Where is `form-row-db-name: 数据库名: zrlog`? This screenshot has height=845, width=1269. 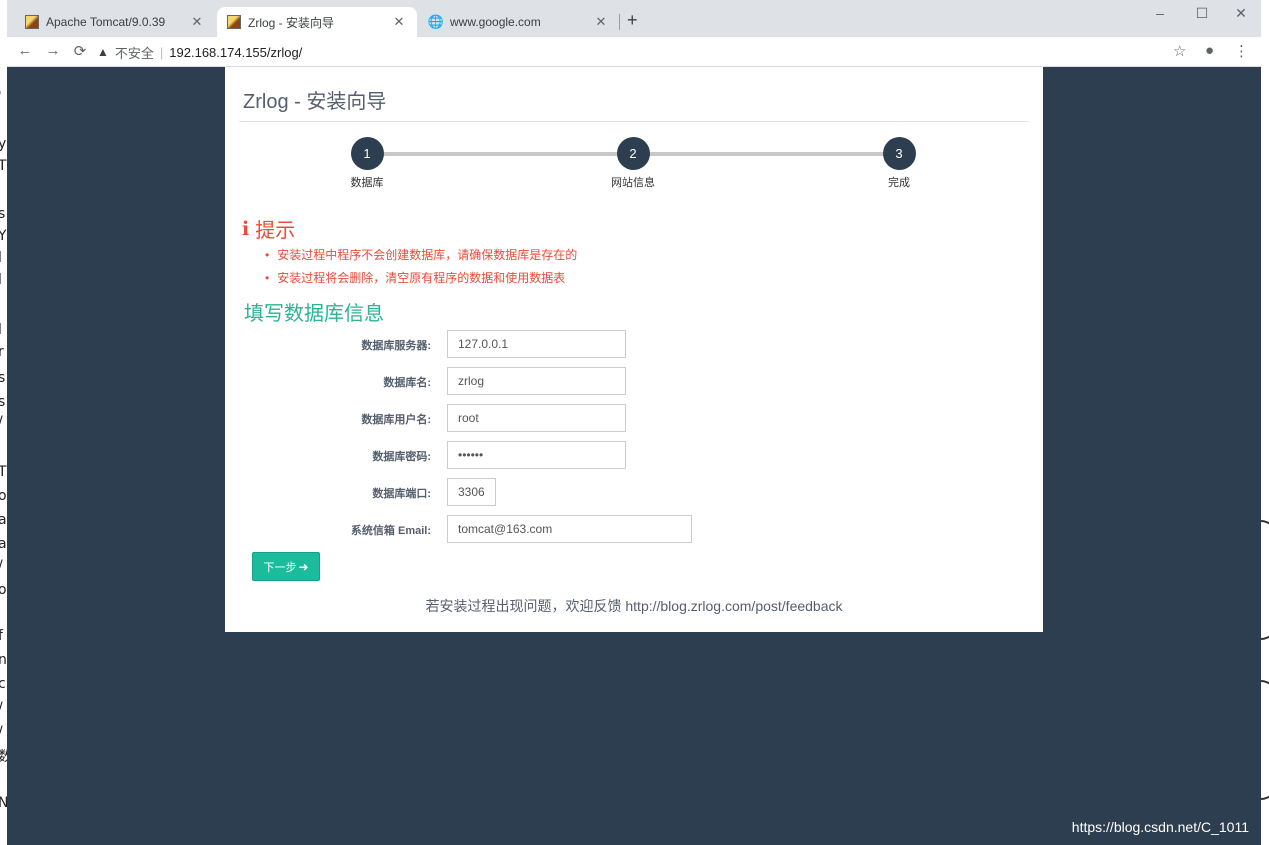 form-row-db-name: 数据库名: zrlog is located at coordinates (634, 381).